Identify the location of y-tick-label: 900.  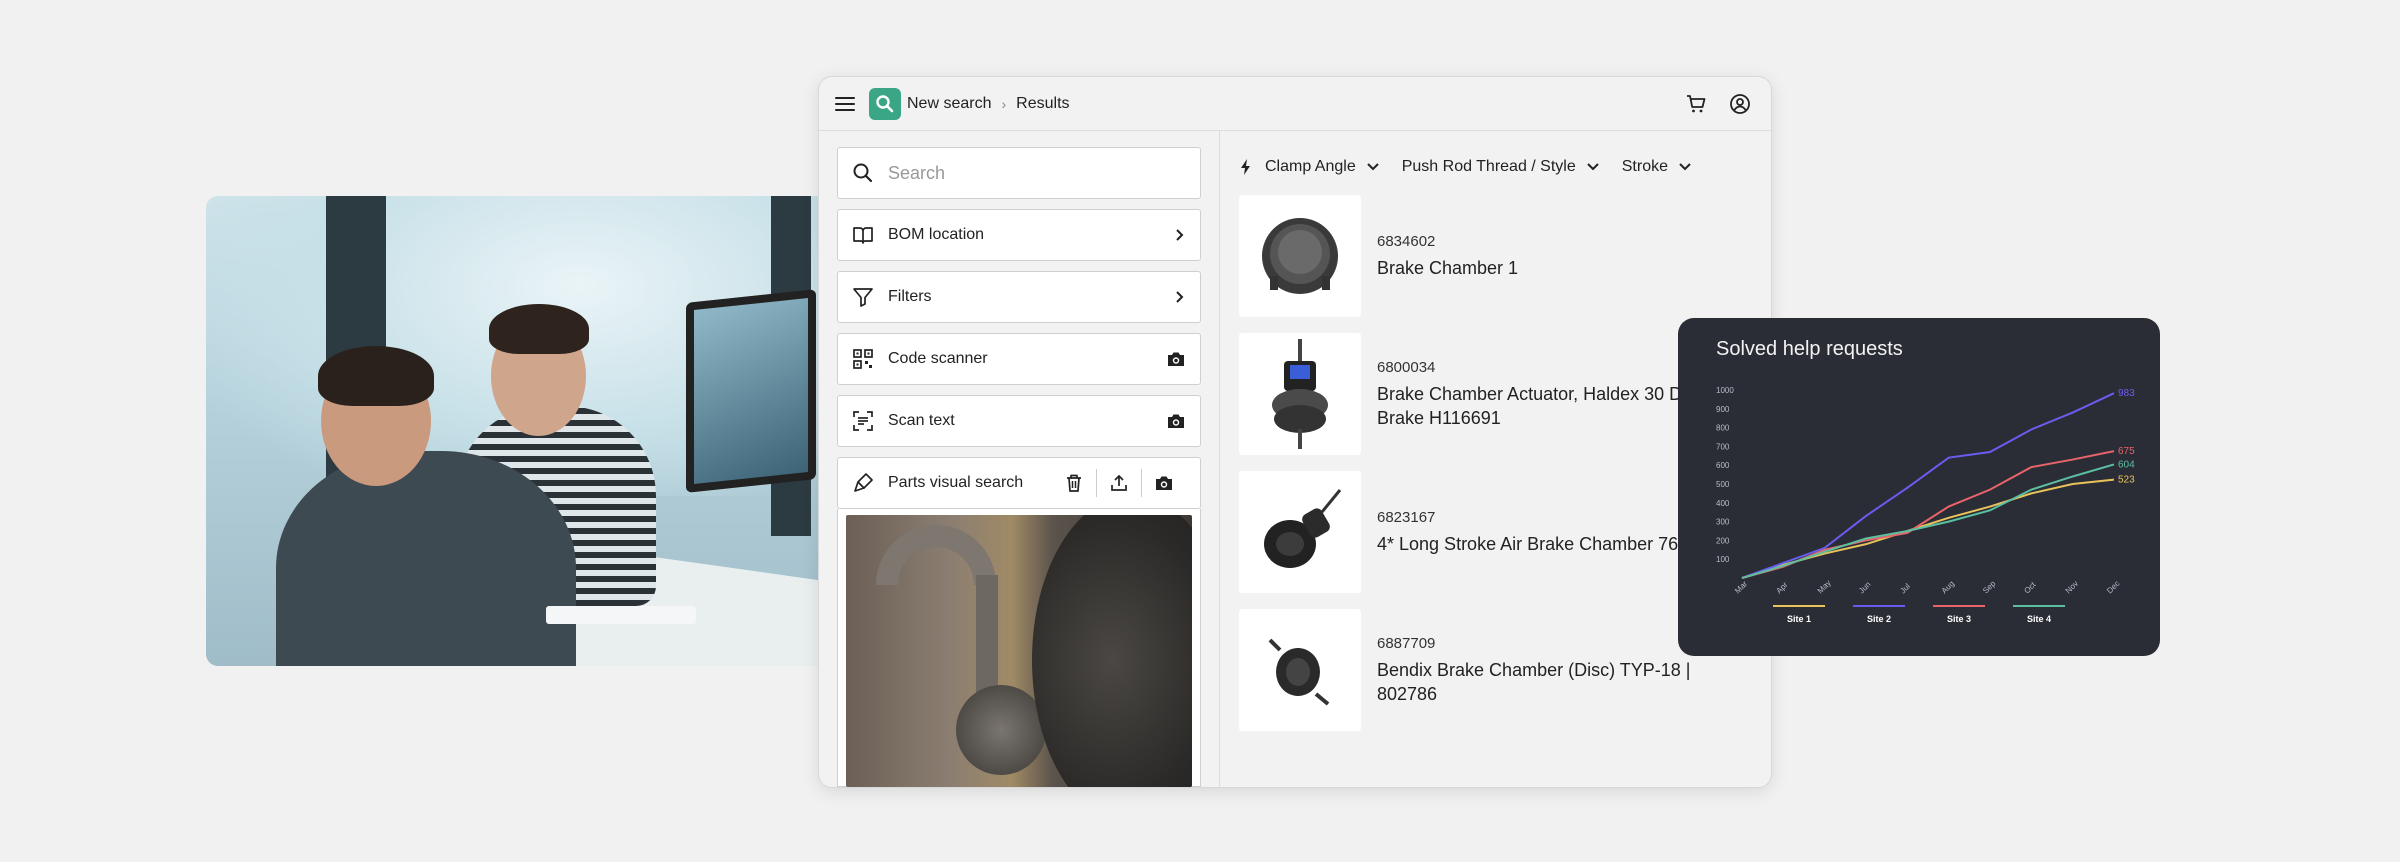
(1723, 409).